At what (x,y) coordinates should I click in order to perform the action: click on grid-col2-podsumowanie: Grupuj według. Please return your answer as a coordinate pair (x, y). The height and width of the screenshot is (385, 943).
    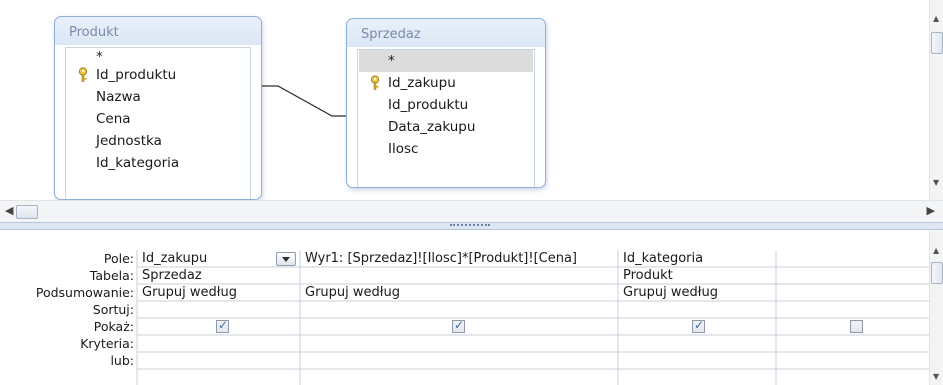
    Looking at the image, I should click on (459, 293).